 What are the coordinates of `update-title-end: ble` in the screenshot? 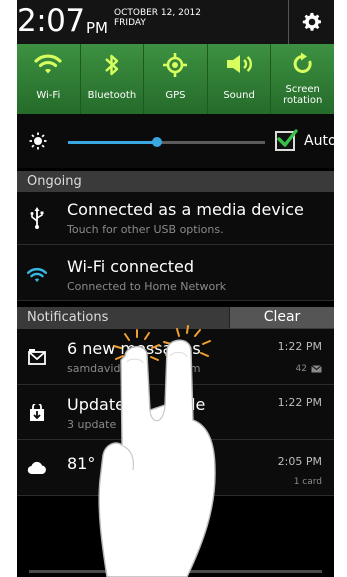 It's located at (193, 404).